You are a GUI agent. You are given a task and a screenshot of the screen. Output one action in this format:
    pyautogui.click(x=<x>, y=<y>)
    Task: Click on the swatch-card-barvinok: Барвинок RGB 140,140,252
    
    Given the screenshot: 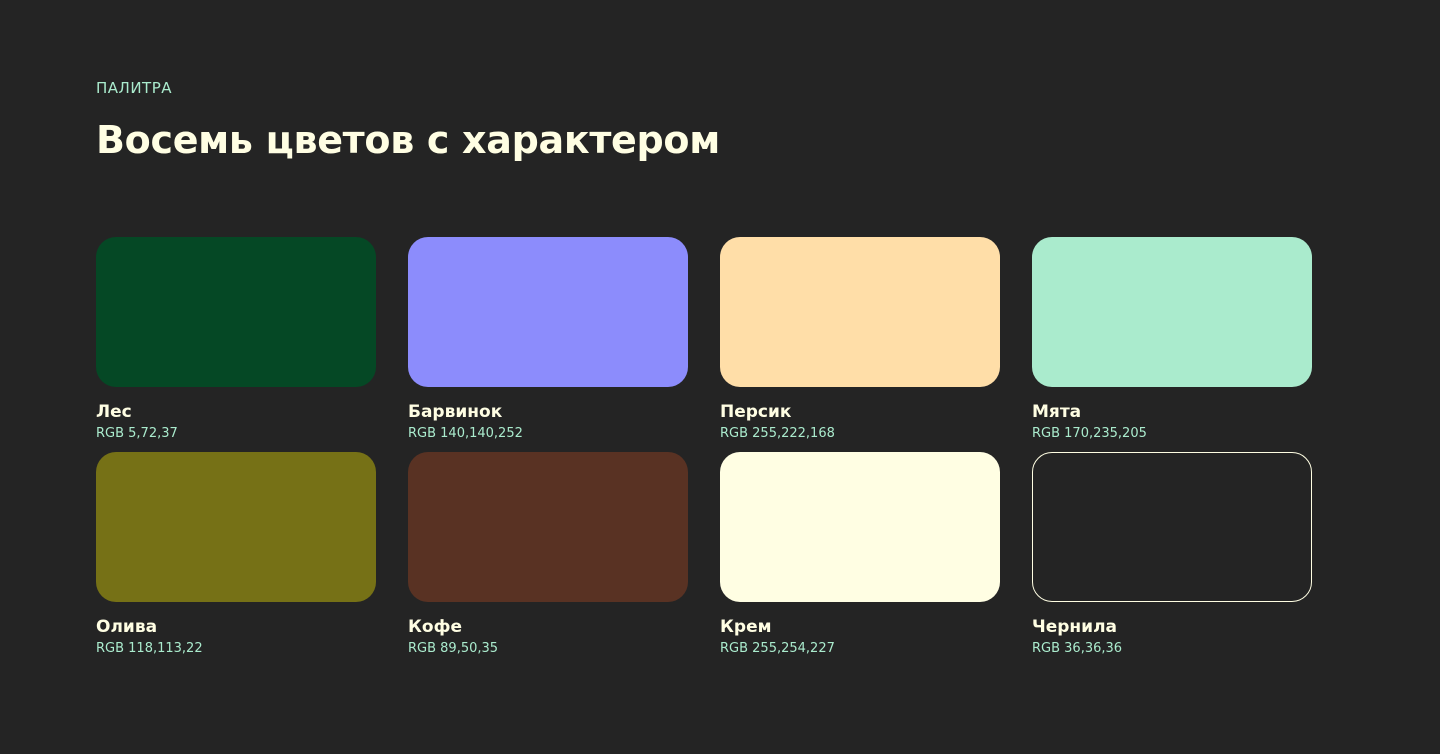 What is the action you would take?
    pyautogui.click(x=548, y=344)
    